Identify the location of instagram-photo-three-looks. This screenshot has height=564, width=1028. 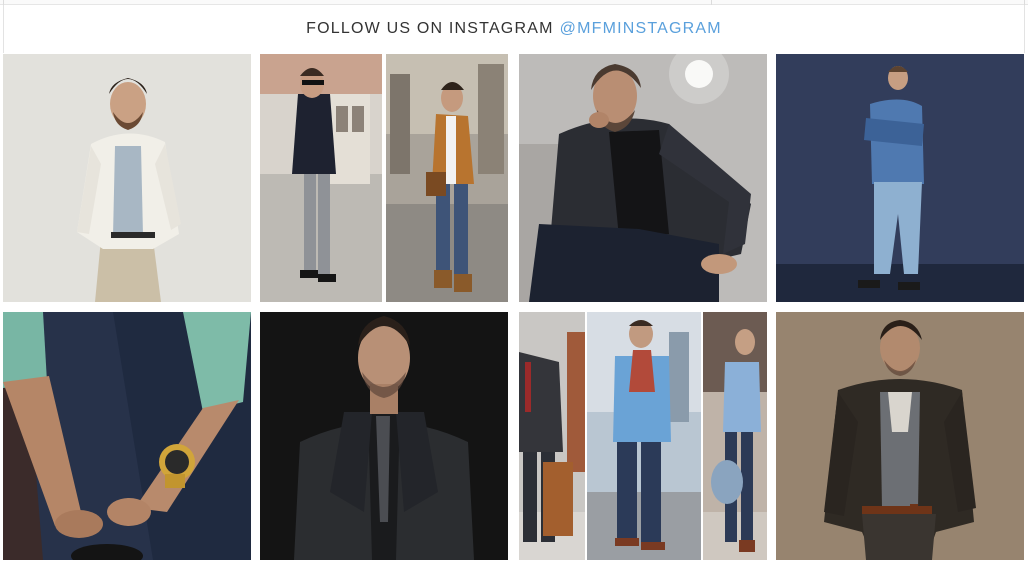
(643, 436).